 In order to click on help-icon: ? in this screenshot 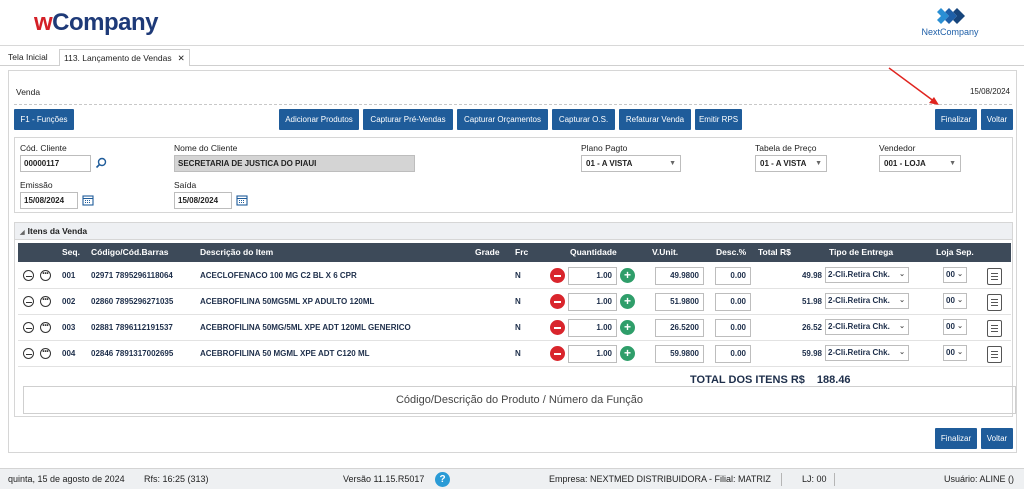, I will do `click(442, 479)`.